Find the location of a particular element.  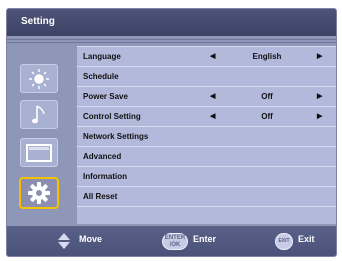

menu-row-control-setting: Control Setting ◀ Off ▶ is located at coordinates (206, 117).